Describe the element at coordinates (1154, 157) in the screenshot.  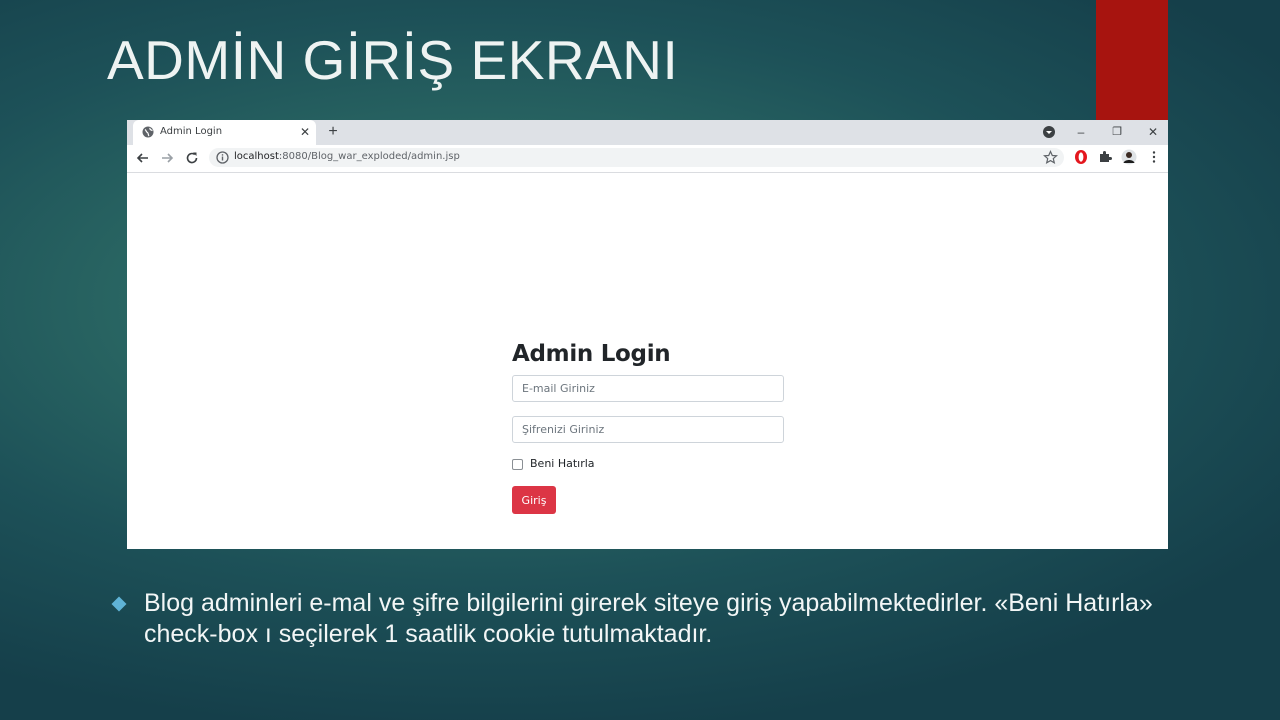
I see `menu-dots-icon` at that location.